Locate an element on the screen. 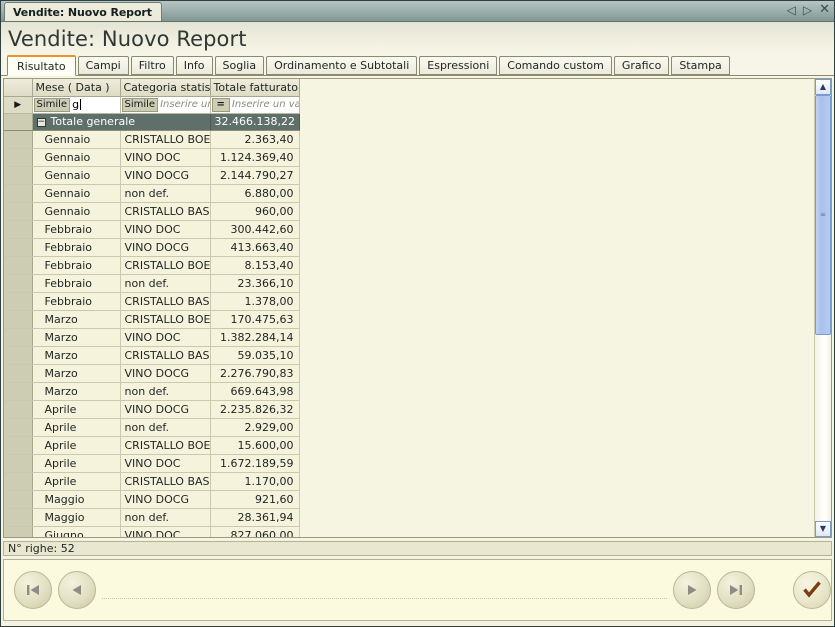 The width and height of the screenshot is (835, 627). scroll-down-icon: ▼ is located at coordinates (823, 529).